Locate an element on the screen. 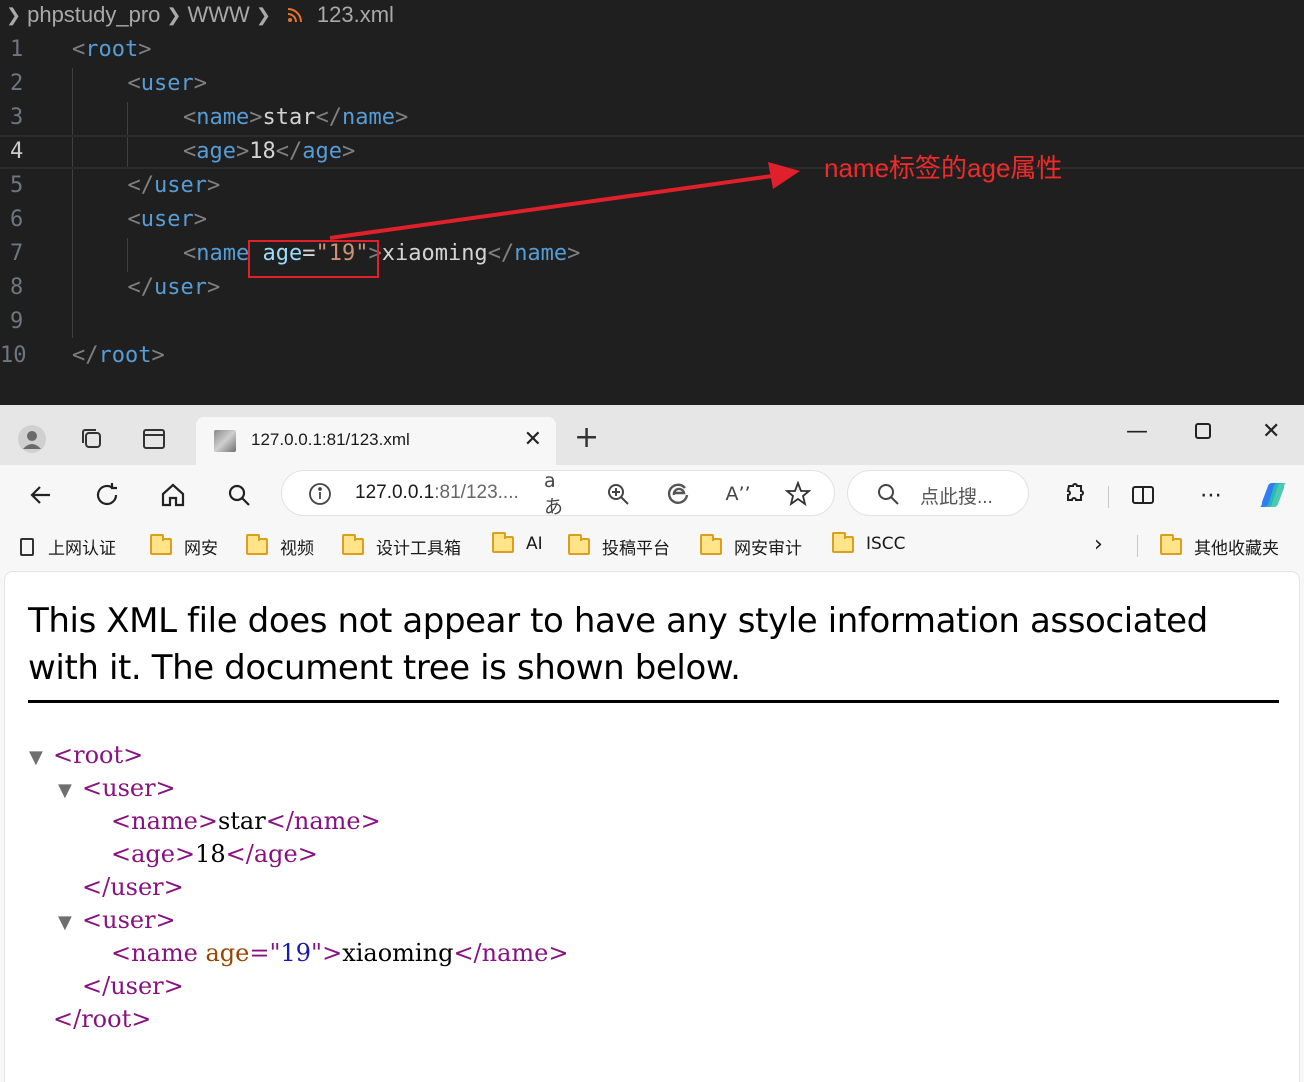  read-aloud-icon: A’’ is located at coordinates (738, 494).